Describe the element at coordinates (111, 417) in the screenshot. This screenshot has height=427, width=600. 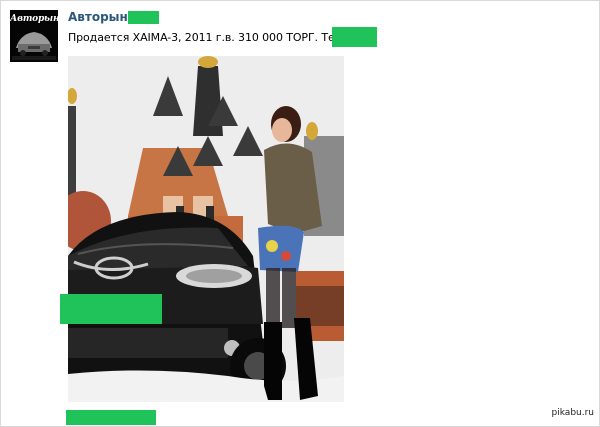
I see `redaction-block-footer` at that location.